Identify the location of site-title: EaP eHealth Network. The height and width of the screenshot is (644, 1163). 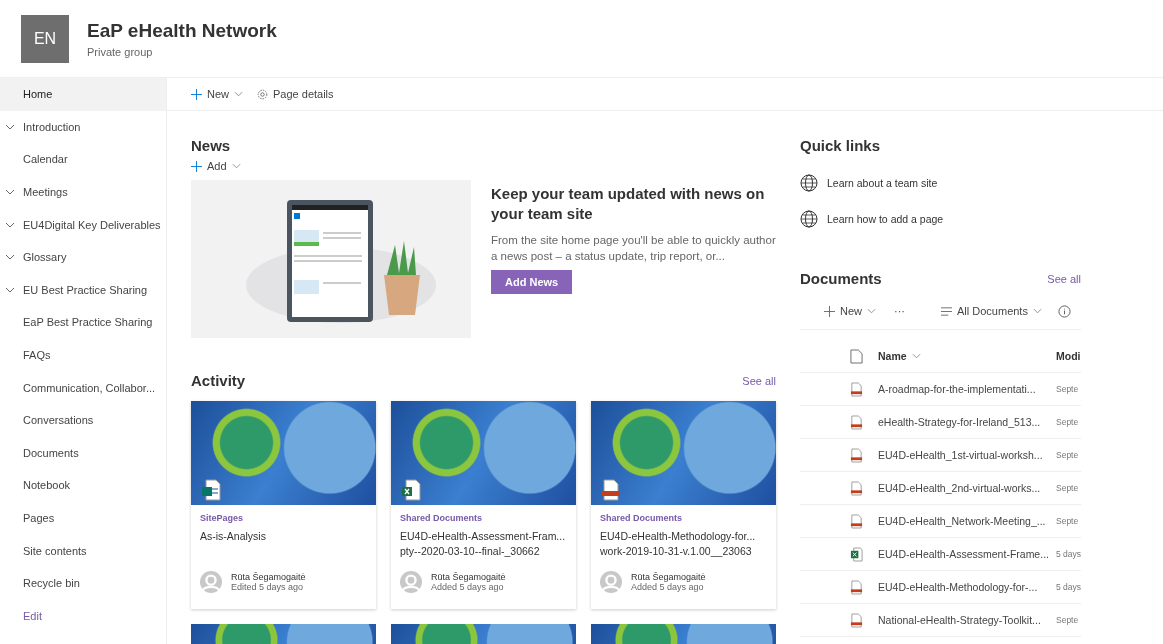
(182, 30).